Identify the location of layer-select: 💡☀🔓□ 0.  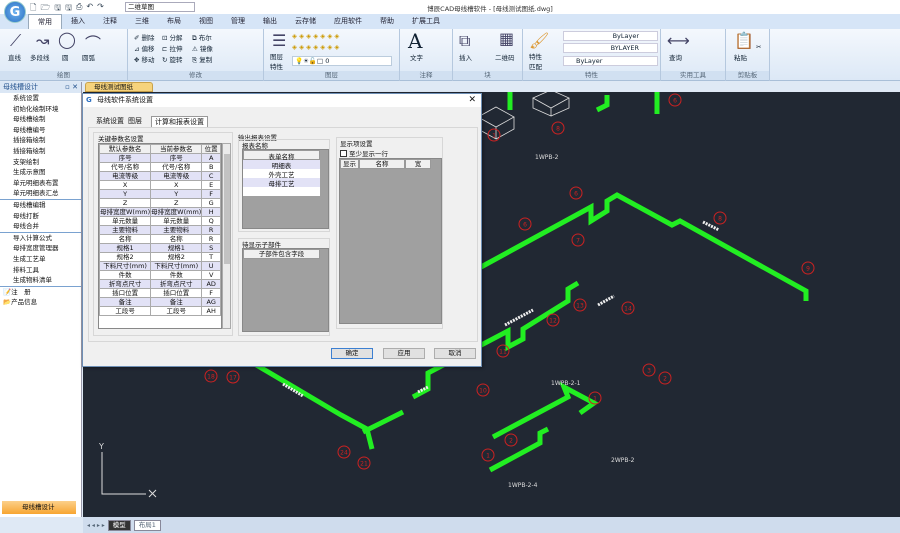
(342, 61).